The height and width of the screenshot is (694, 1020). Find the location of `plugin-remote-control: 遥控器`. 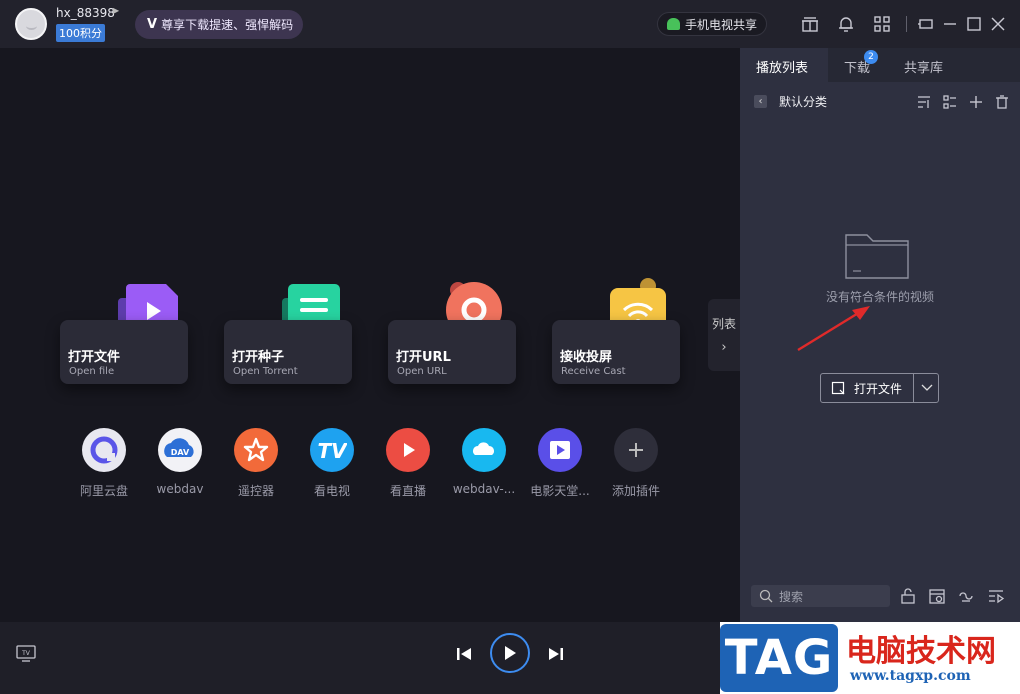

plugin-remote-control: 遥控器 is located at coordinates (256, 463).